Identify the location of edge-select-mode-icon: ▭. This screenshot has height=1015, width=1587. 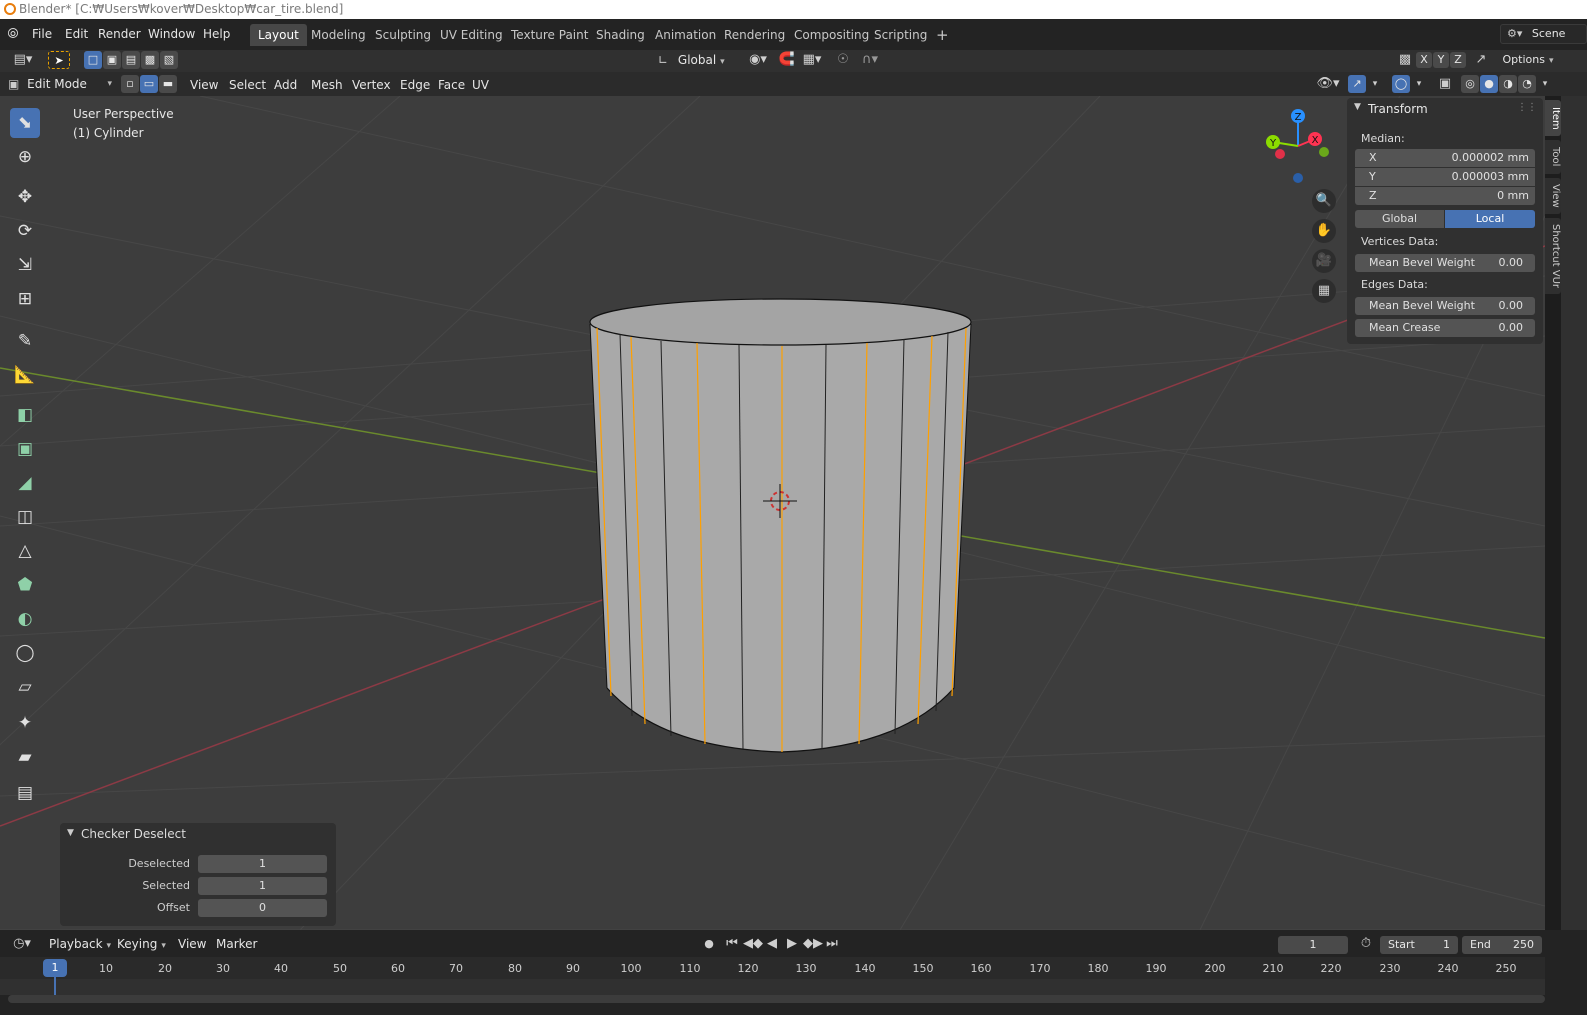
(149, 84).